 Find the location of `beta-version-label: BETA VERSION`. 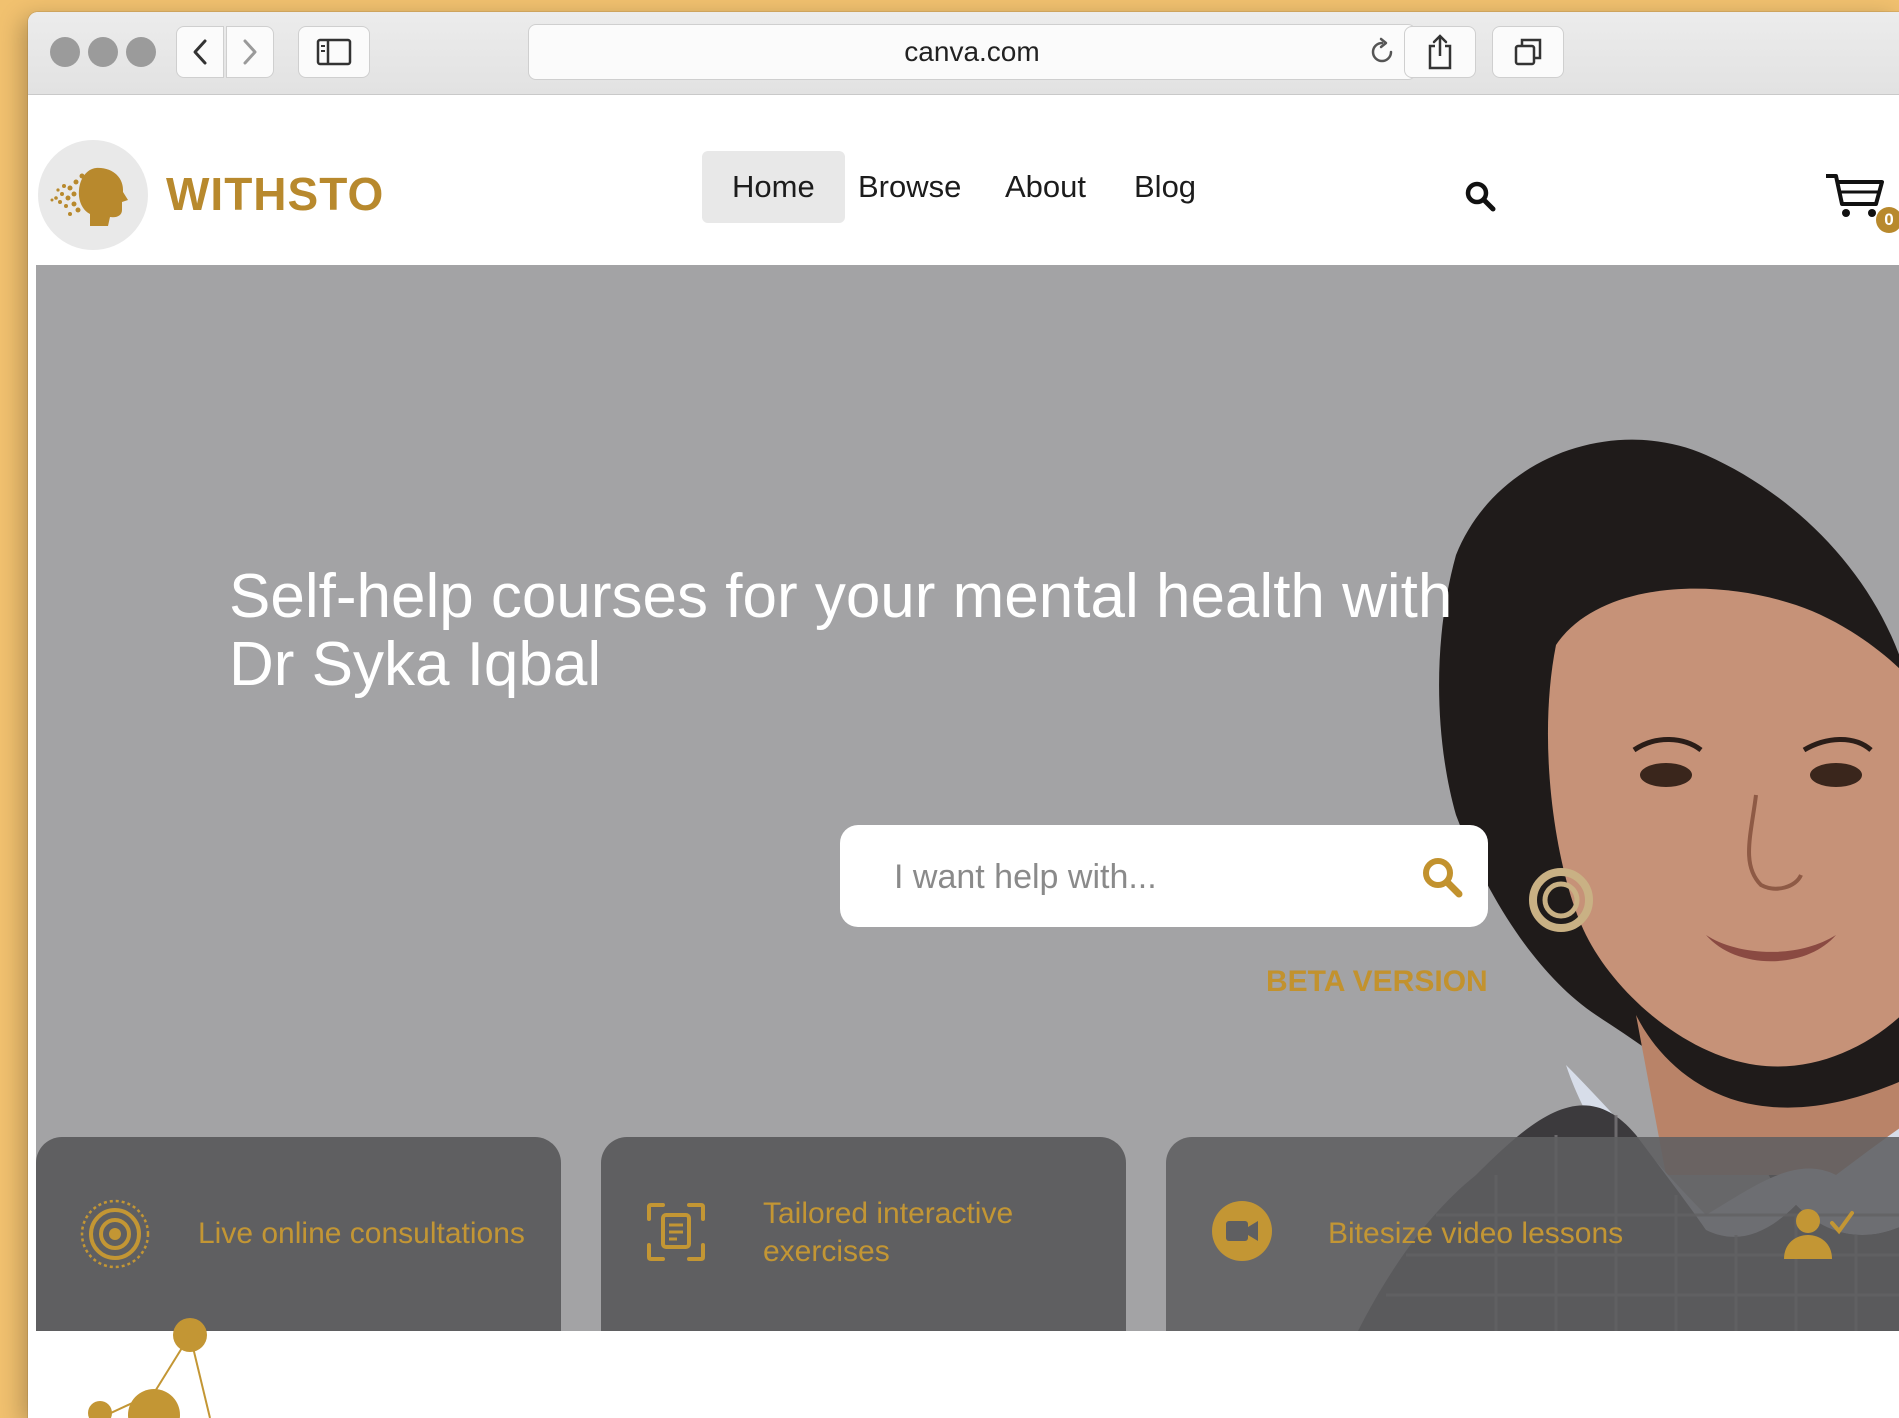

beta-version-label: BETA VERSION is located at coordinates (1377, 981).